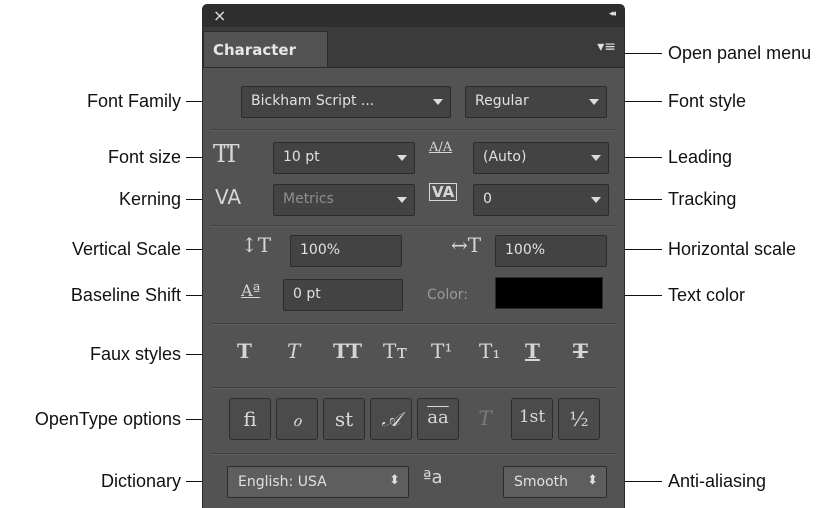  What do you see at coordinates (580, 351) in the screenshot?
I see `strikethrough-button: T` at bounding box center [580, 351].